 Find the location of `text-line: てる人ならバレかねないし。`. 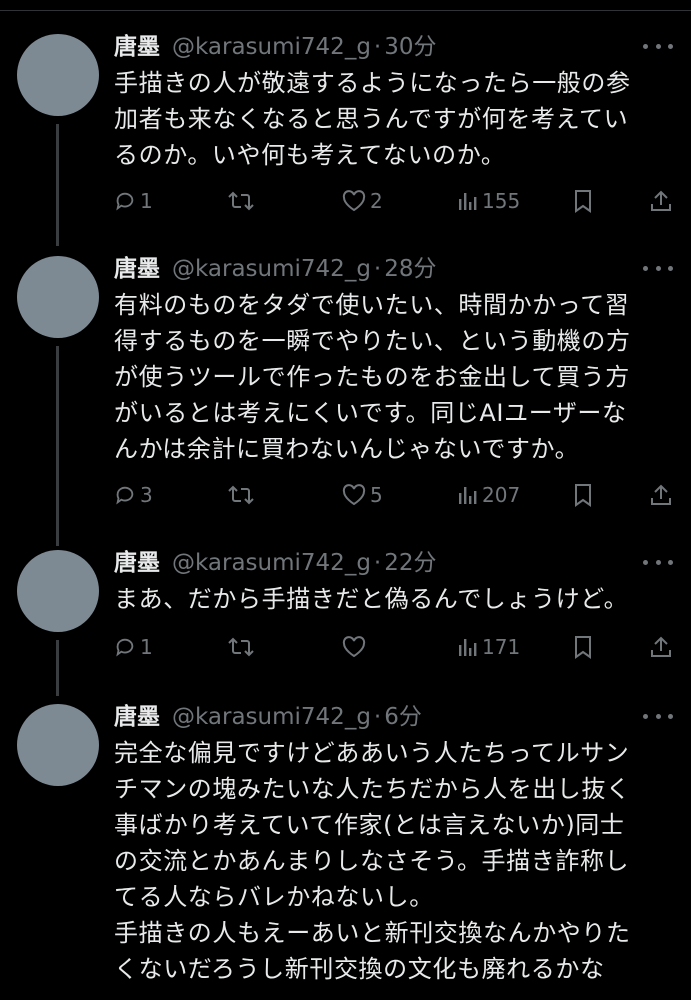

text-line: てる人ならバレかねないし。 is located at coordinates (274, 897).